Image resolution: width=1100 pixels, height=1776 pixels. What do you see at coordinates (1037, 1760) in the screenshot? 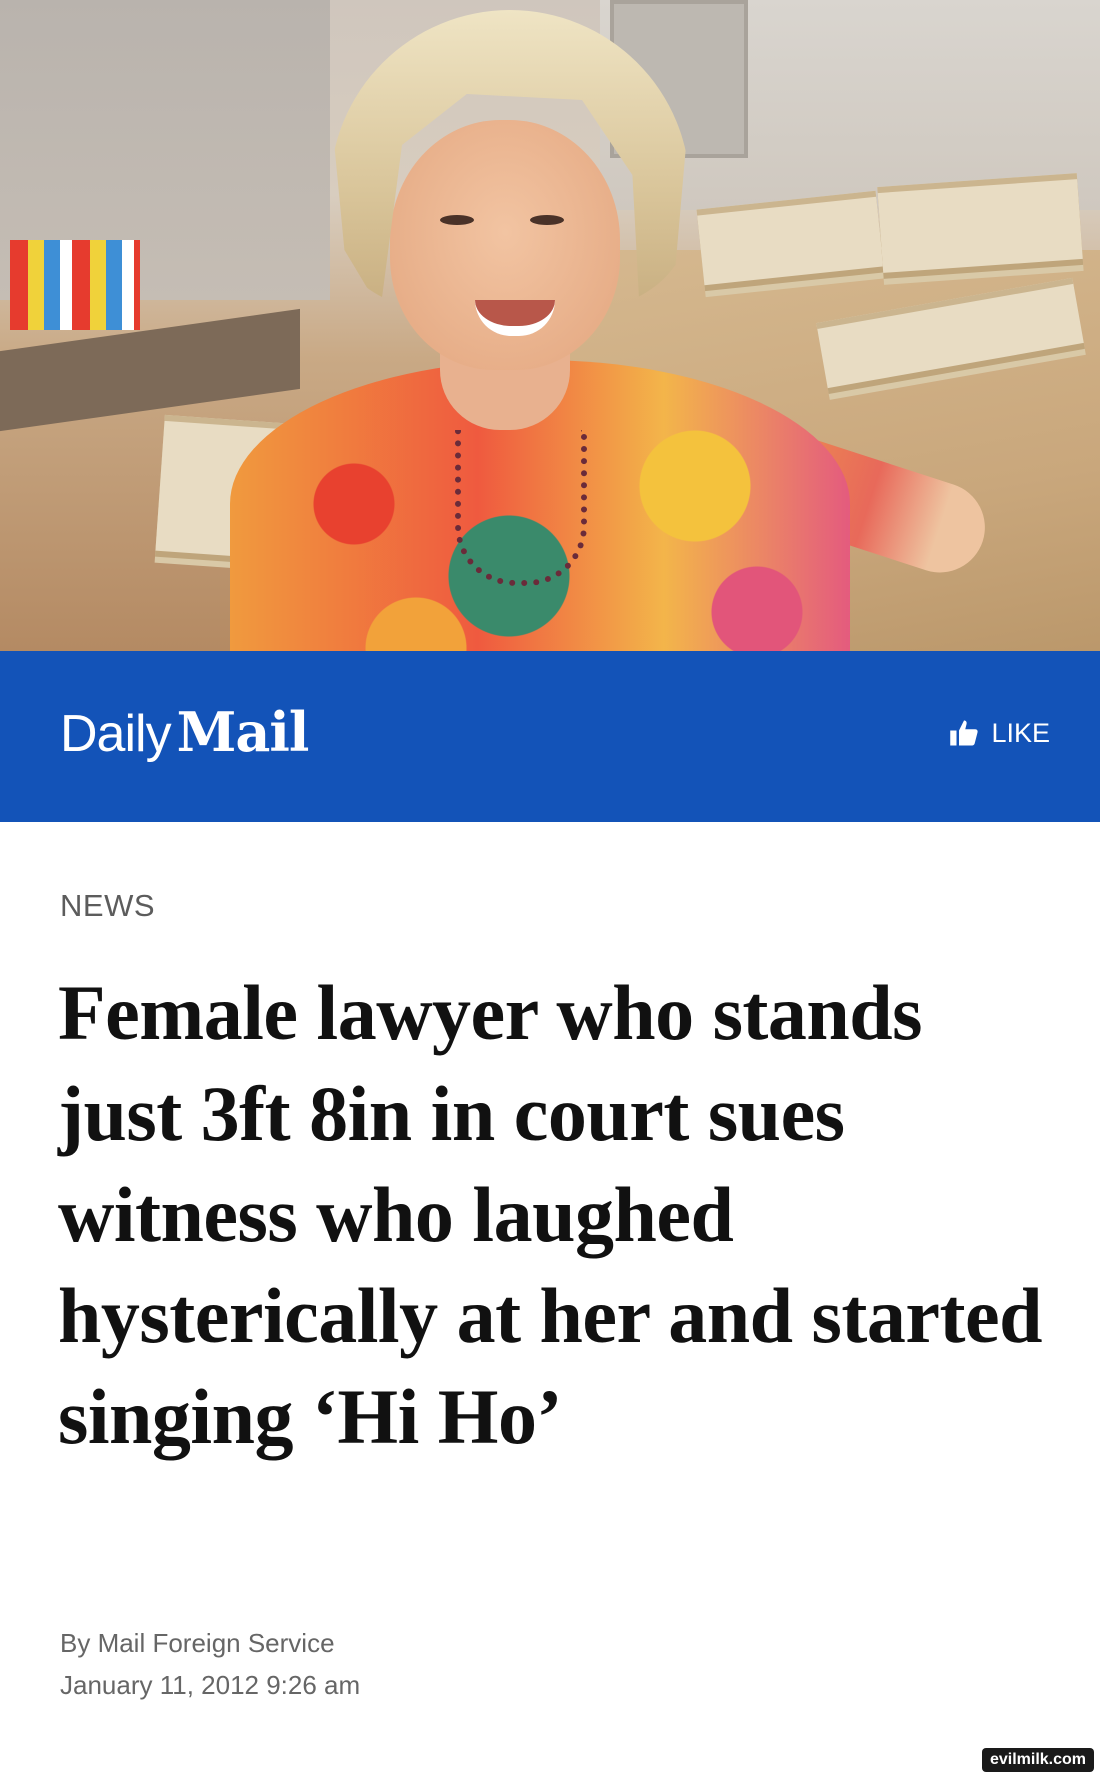
I see `site-watermark: evilmilk.com` at bounding box center [1037, 1760].